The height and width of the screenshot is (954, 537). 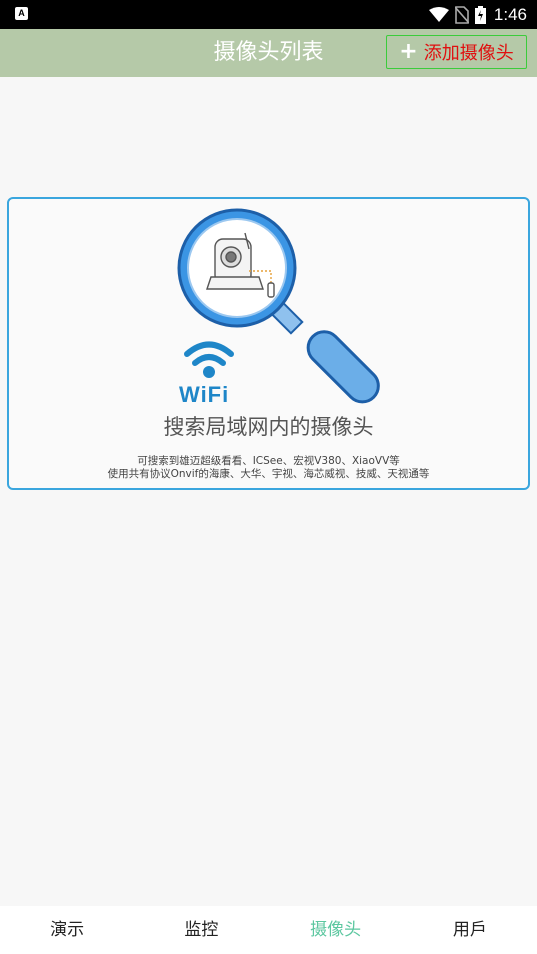 What do you see at coordinates (268, 427) in the screenshot?
I see `card-title: 搜索局域网内的摄像头` at bounding box center [268, 427].